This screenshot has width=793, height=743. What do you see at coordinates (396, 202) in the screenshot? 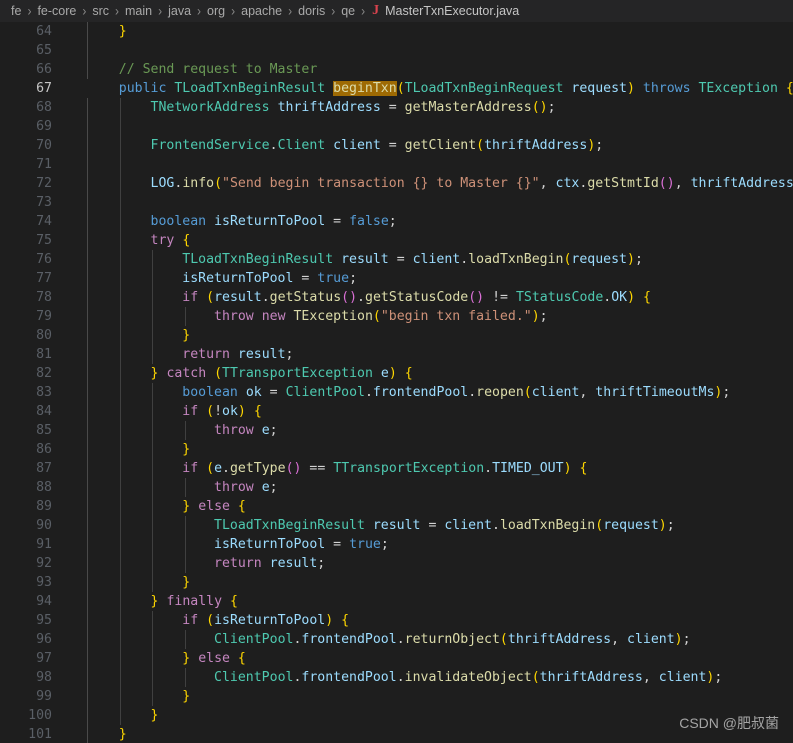
I see `code-line: 73` at bounding box center [396, 202].